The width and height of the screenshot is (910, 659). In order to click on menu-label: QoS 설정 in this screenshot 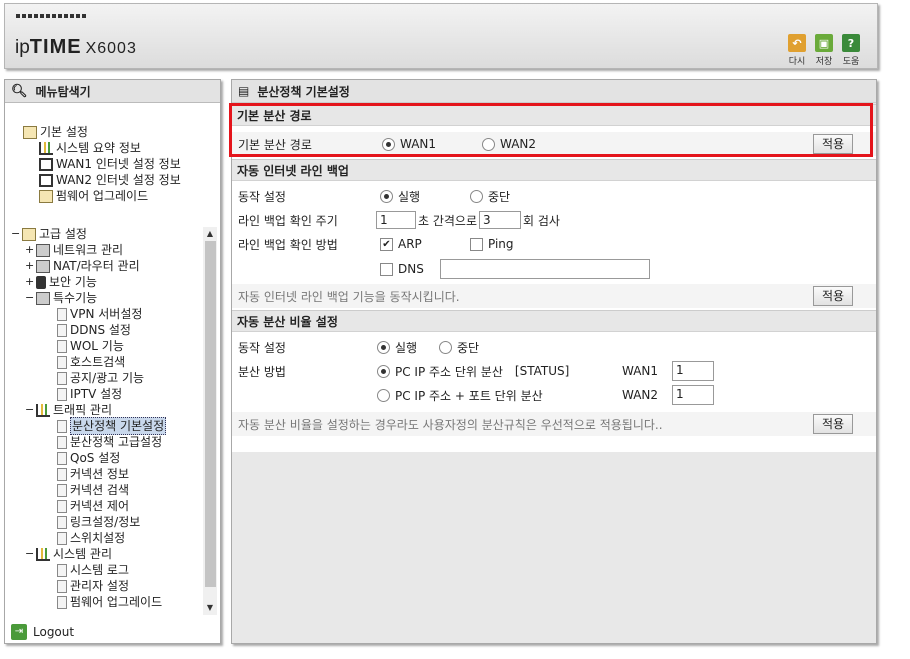, I will do `click(95, 458)`.